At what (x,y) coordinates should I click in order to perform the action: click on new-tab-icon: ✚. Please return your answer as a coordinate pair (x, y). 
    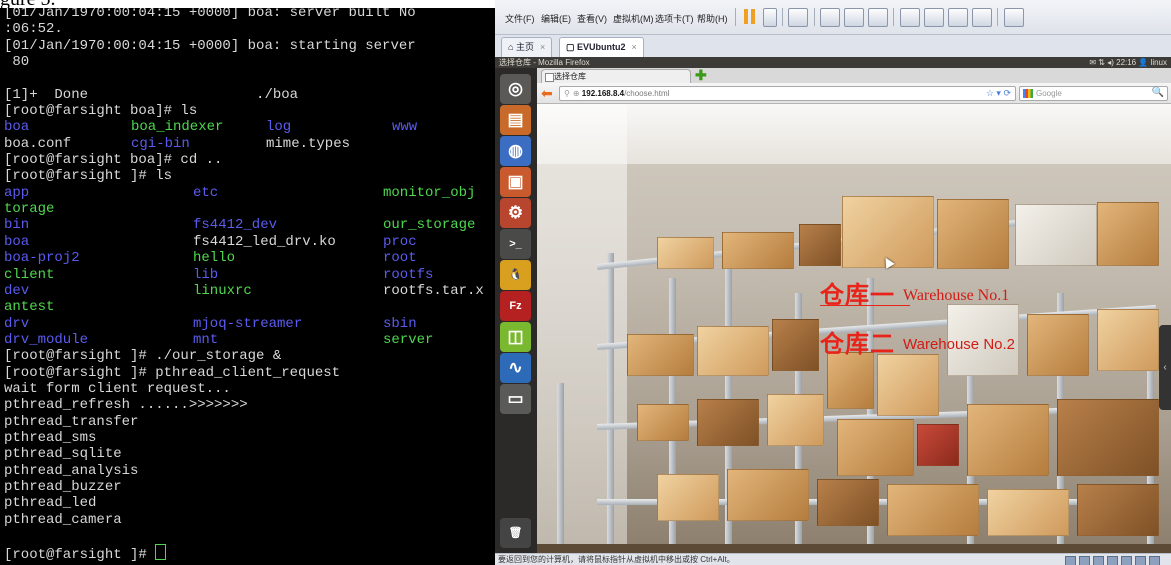
    Looking at the image, I should click on (701, 75).